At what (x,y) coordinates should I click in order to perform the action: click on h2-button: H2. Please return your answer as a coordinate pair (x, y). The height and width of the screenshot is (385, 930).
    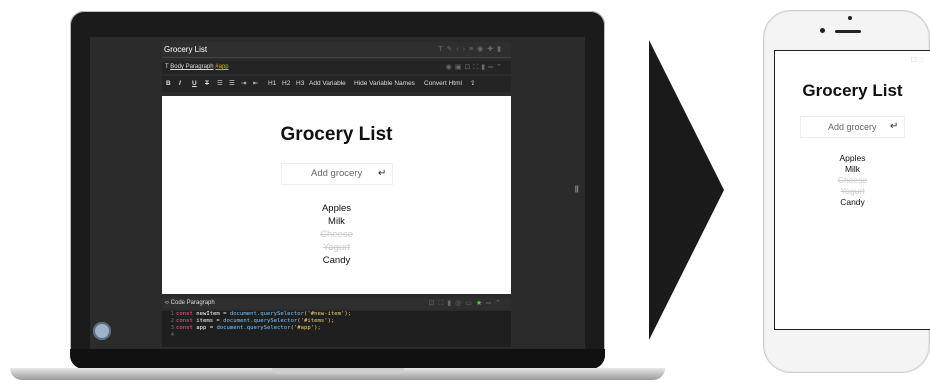
    Looking at the image, I should click on (286, 84).